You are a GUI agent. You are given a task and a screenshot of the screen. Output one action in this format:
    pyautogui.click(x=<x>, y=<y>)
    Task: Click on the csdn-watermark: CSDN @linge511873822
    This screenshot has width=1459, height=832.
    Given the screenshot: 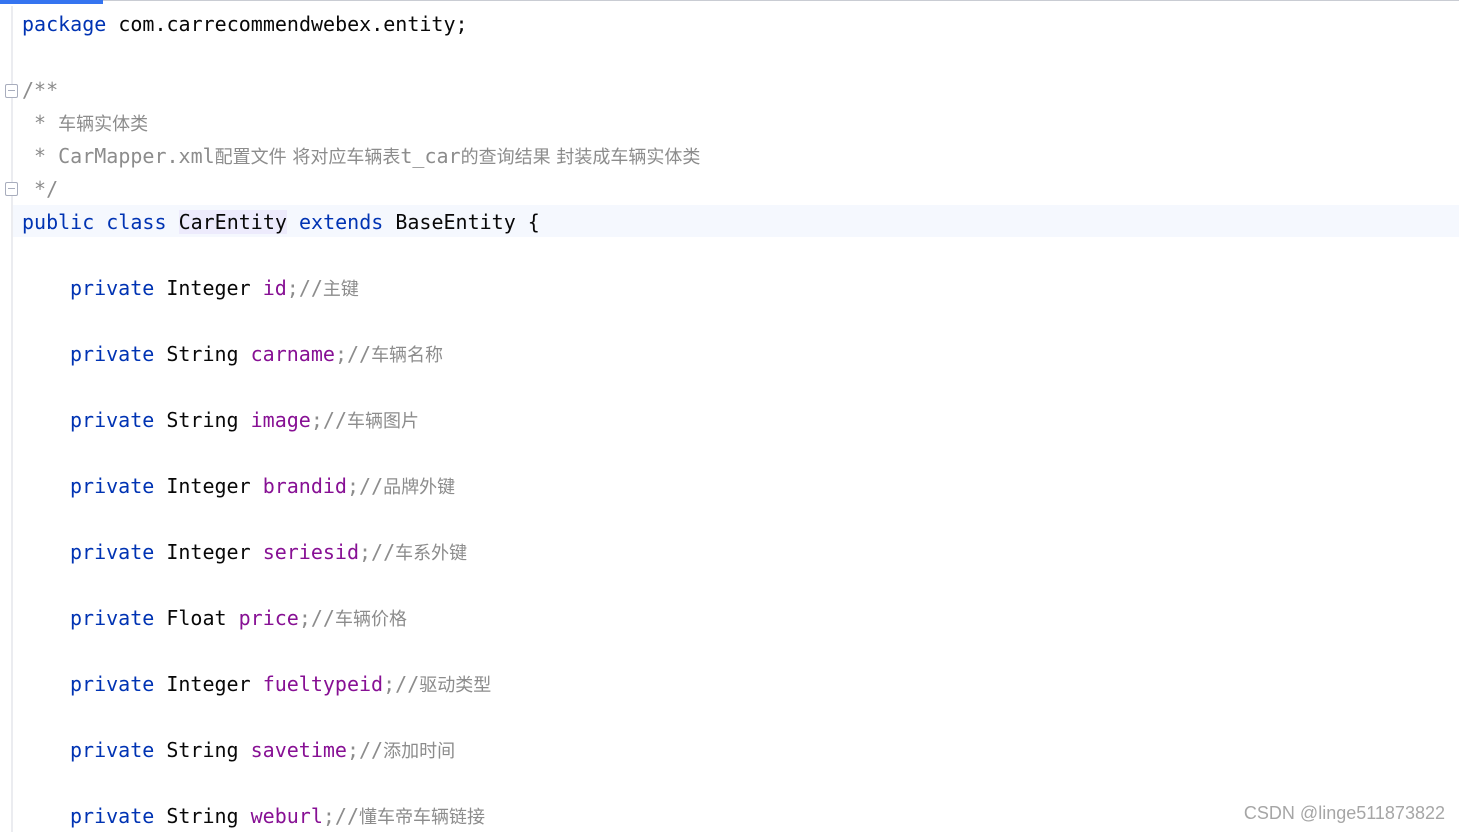 What is the action you would take?
    pyautogui.click(x=1344, y=813)
    